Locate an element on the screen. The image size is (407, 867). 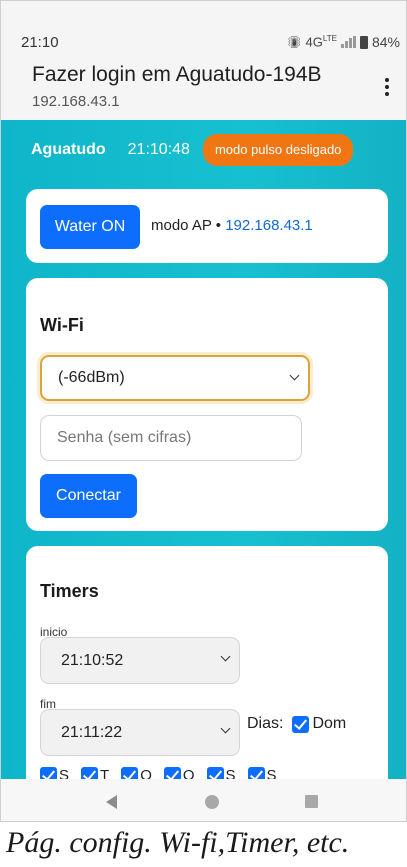
connect-button: Conectar is located at coordinates (88, 496).